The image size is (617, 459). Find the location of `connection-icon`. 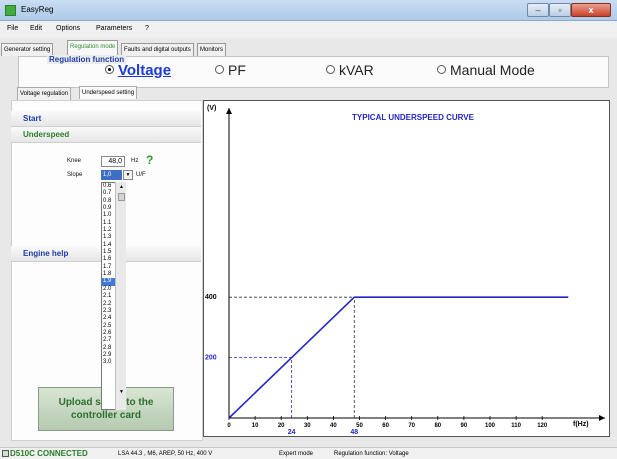

connection-icon is located at coordinates (5, 453).